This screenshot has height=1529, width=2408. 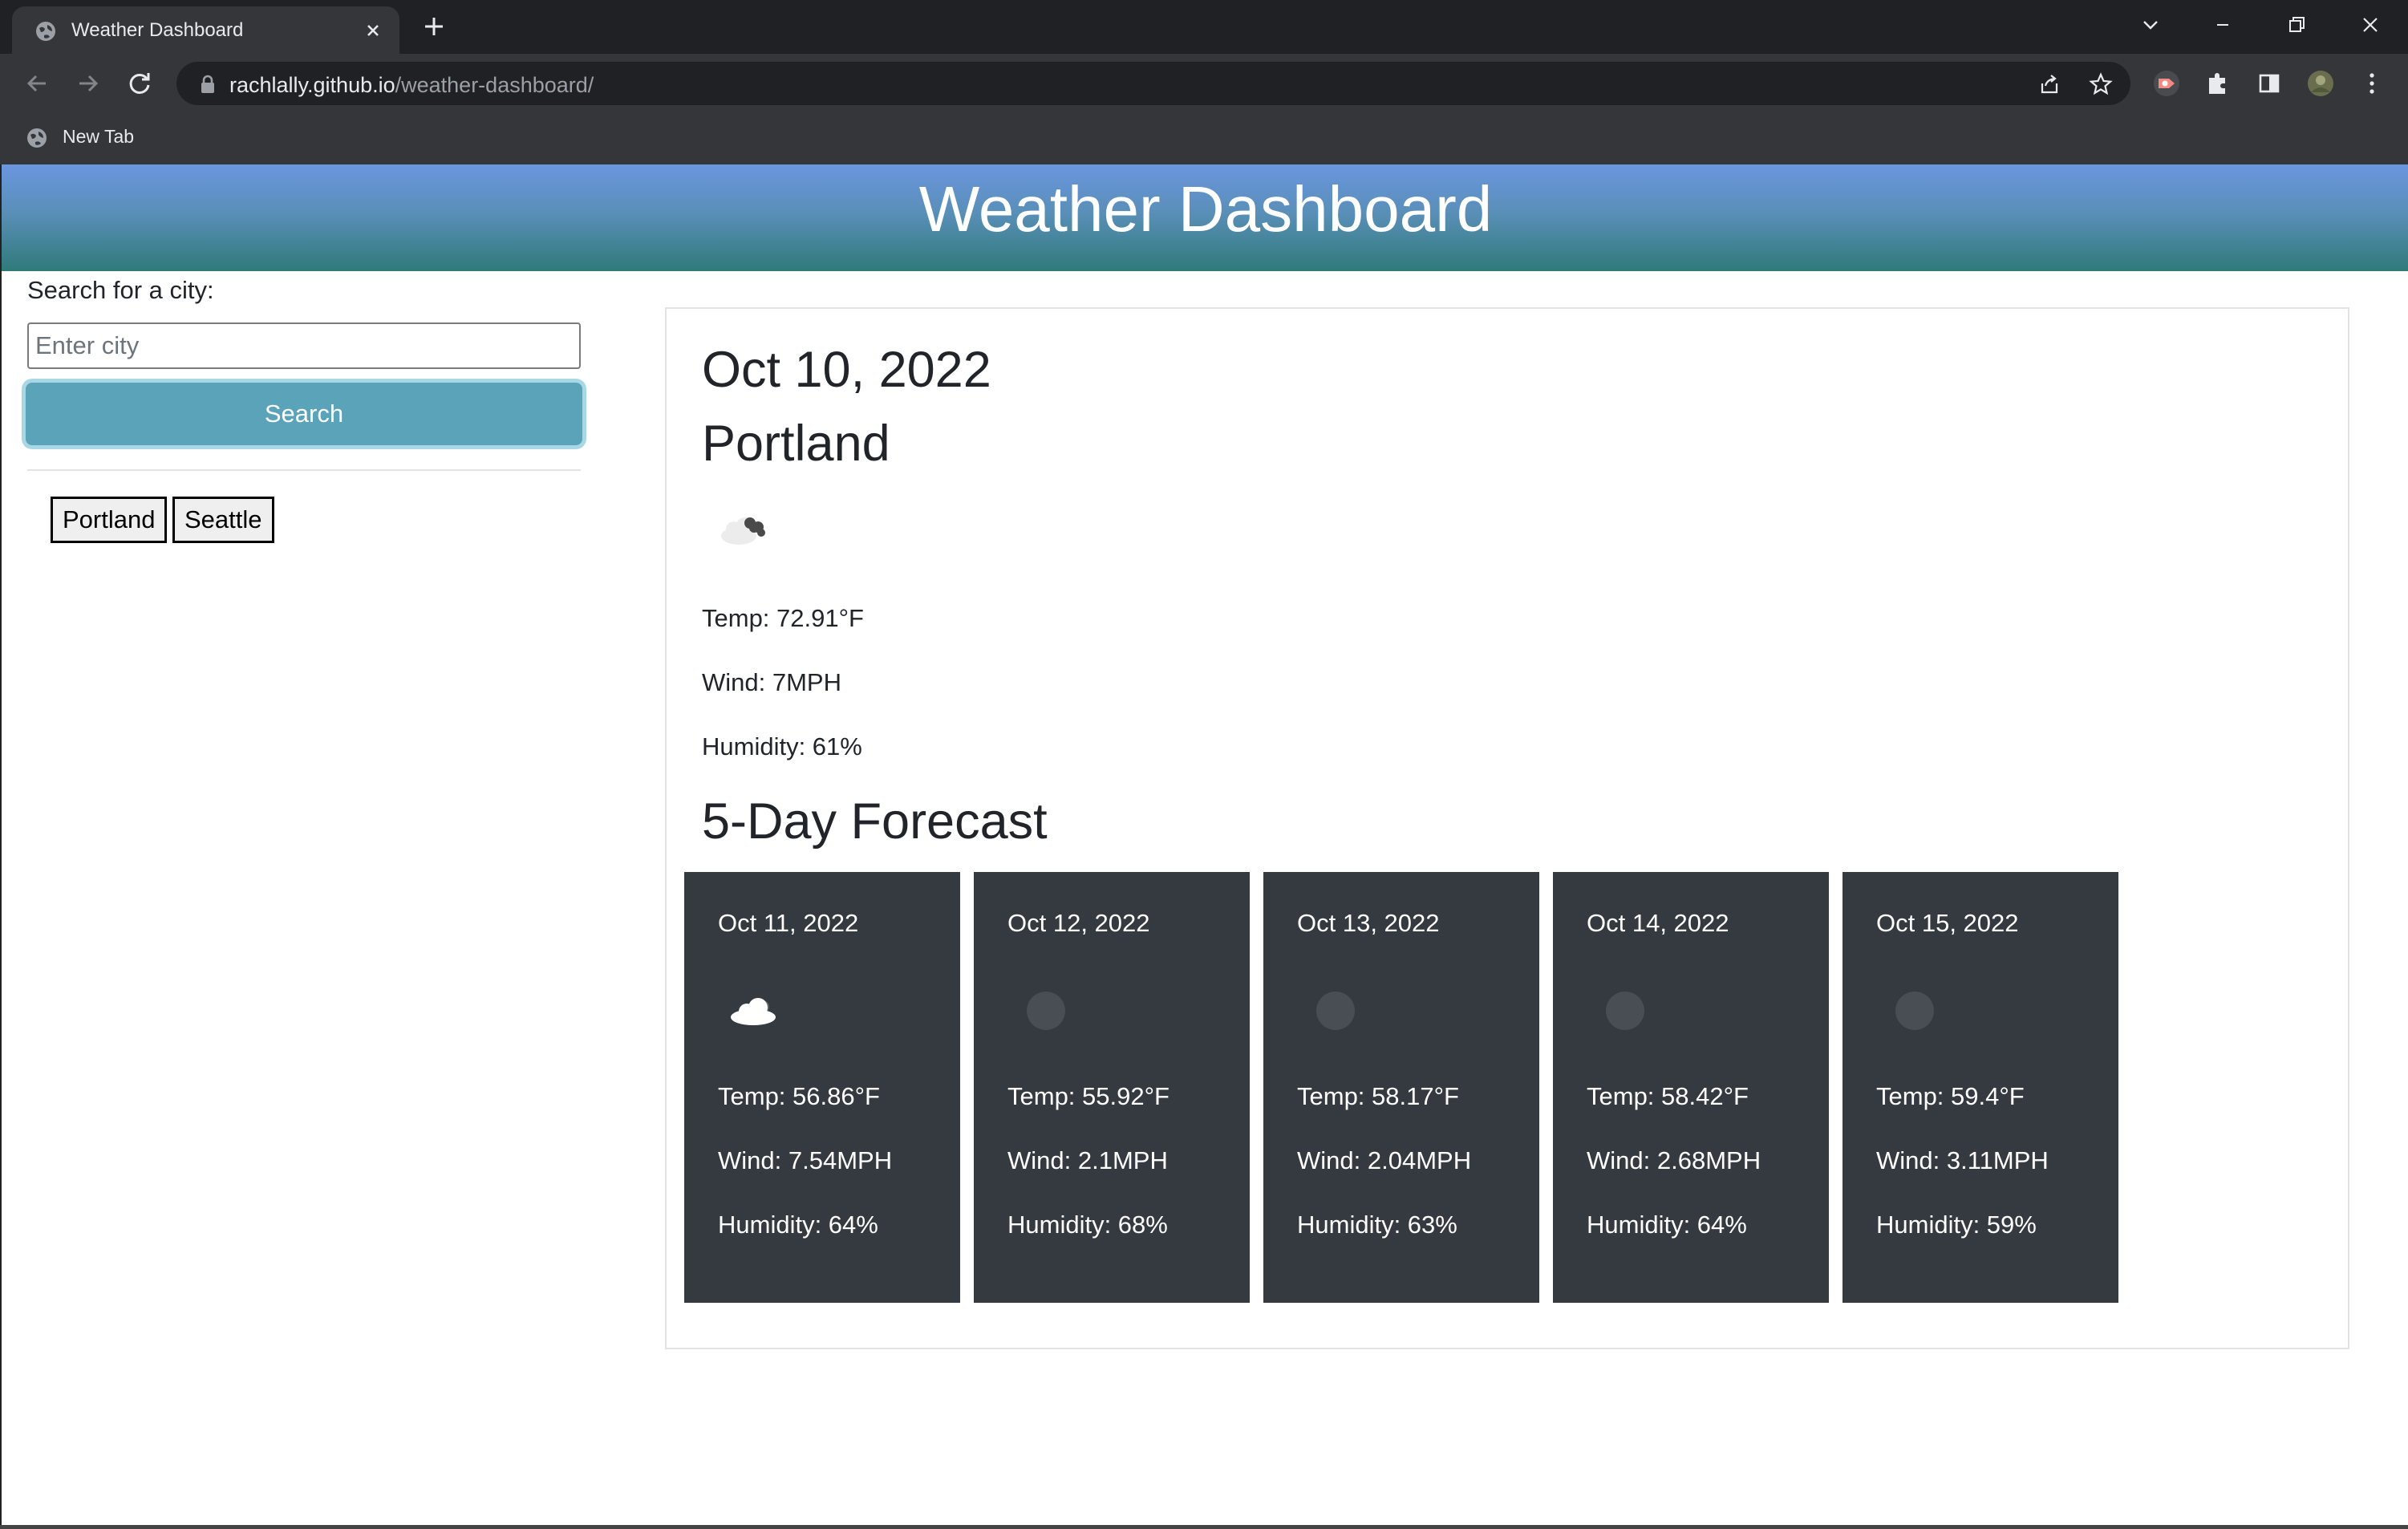 I want to click on side-panel-icon, so click(x=2269, y=83).